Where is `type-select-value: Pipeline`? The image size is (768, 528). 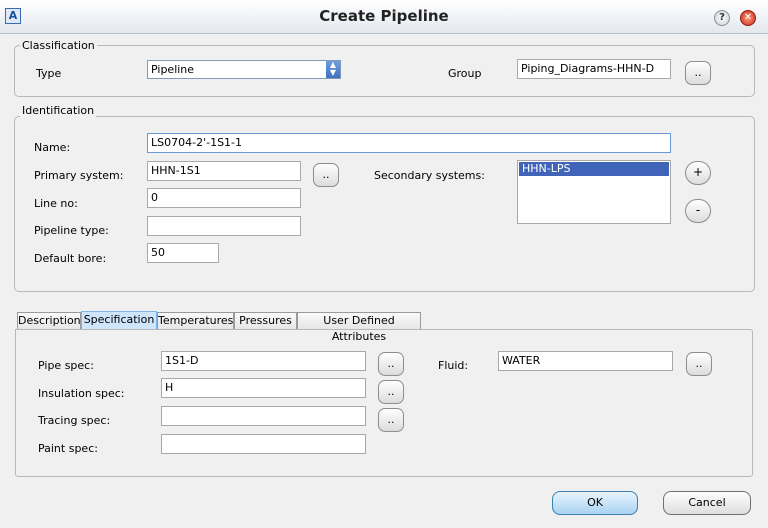
type-select-value: Pipeline is located at coordinates (173, 69).